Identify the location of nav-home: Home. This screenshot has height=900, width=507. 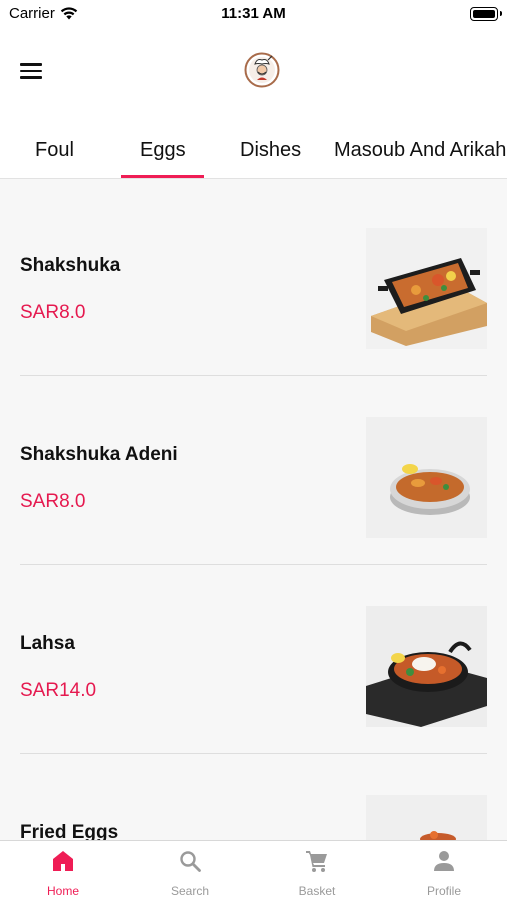
(63, 870).